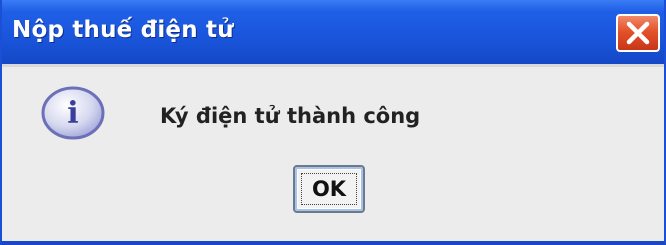 Image resolution: width=666 pixels, height=245 pixels. I want to click on ok-button: OK, so click(329, 189).